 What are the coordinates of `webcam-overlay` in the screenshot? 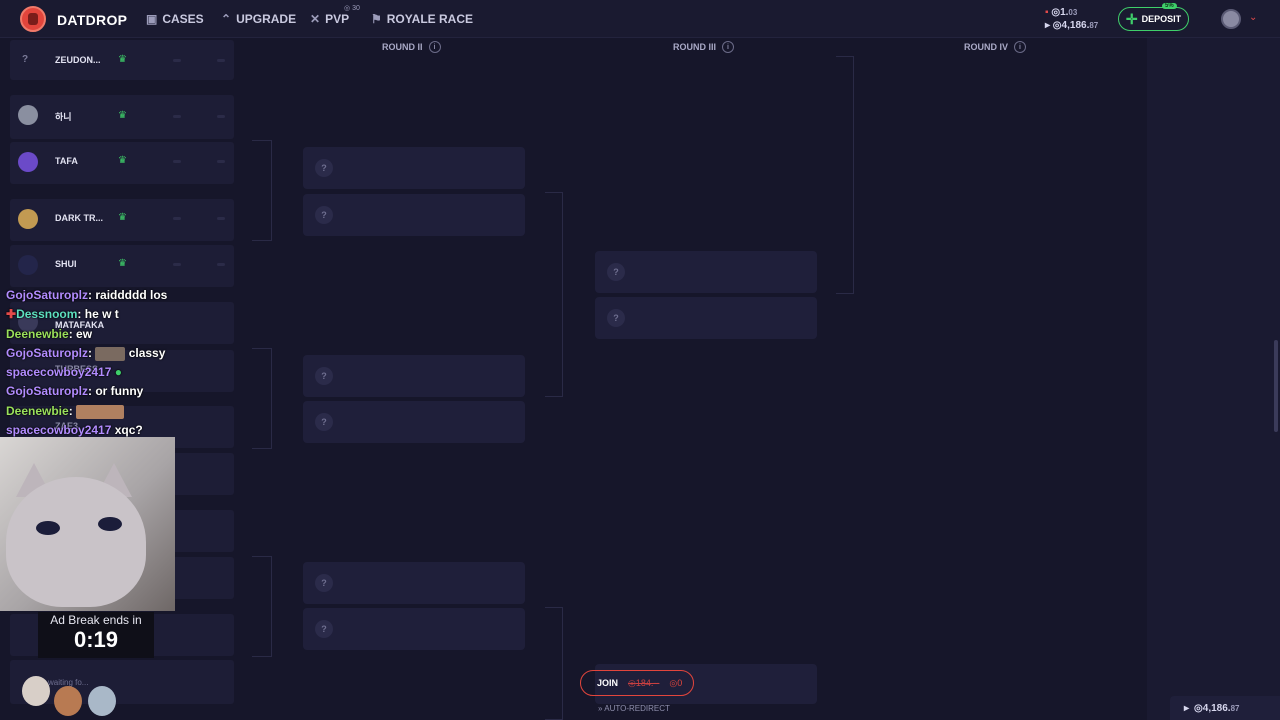 It's located at (87, 524).